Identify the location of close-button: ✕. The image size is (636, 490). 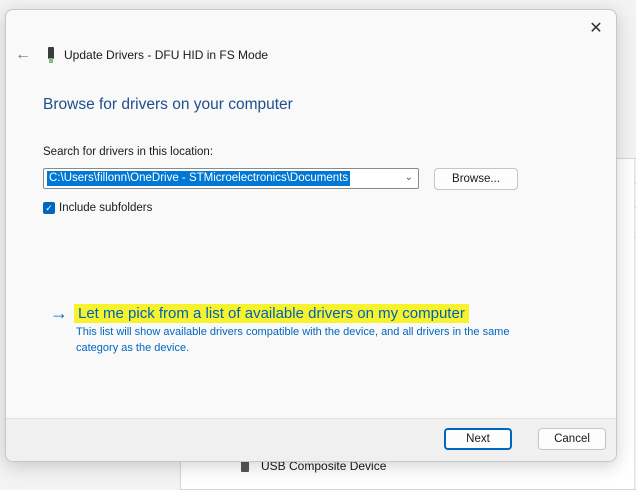
(596, 28).